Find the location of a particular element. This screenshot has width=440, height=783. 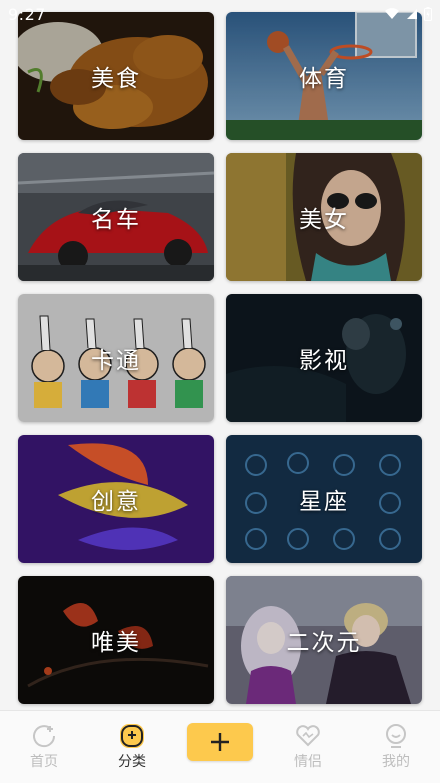

category-card-food: 美食 is located at coordinates (116, 76).